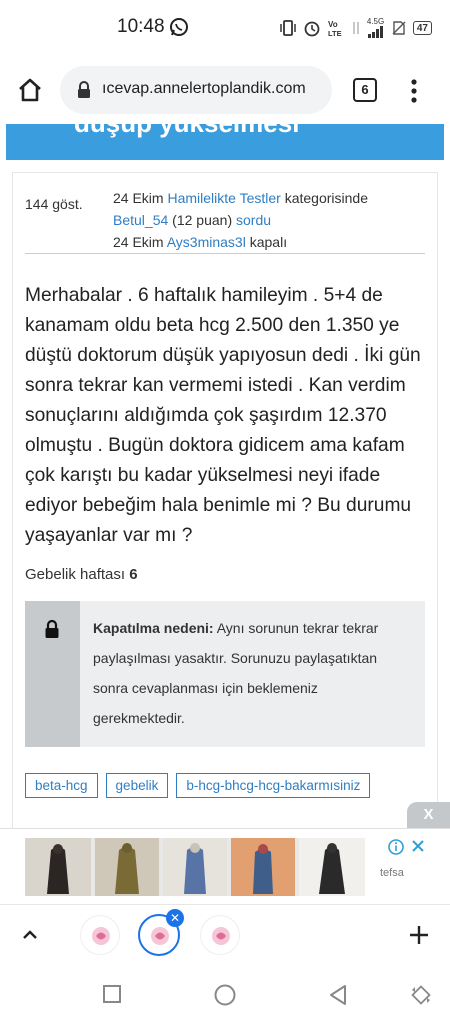  I want to click on author-points: (12 puan), so click(202, 220).